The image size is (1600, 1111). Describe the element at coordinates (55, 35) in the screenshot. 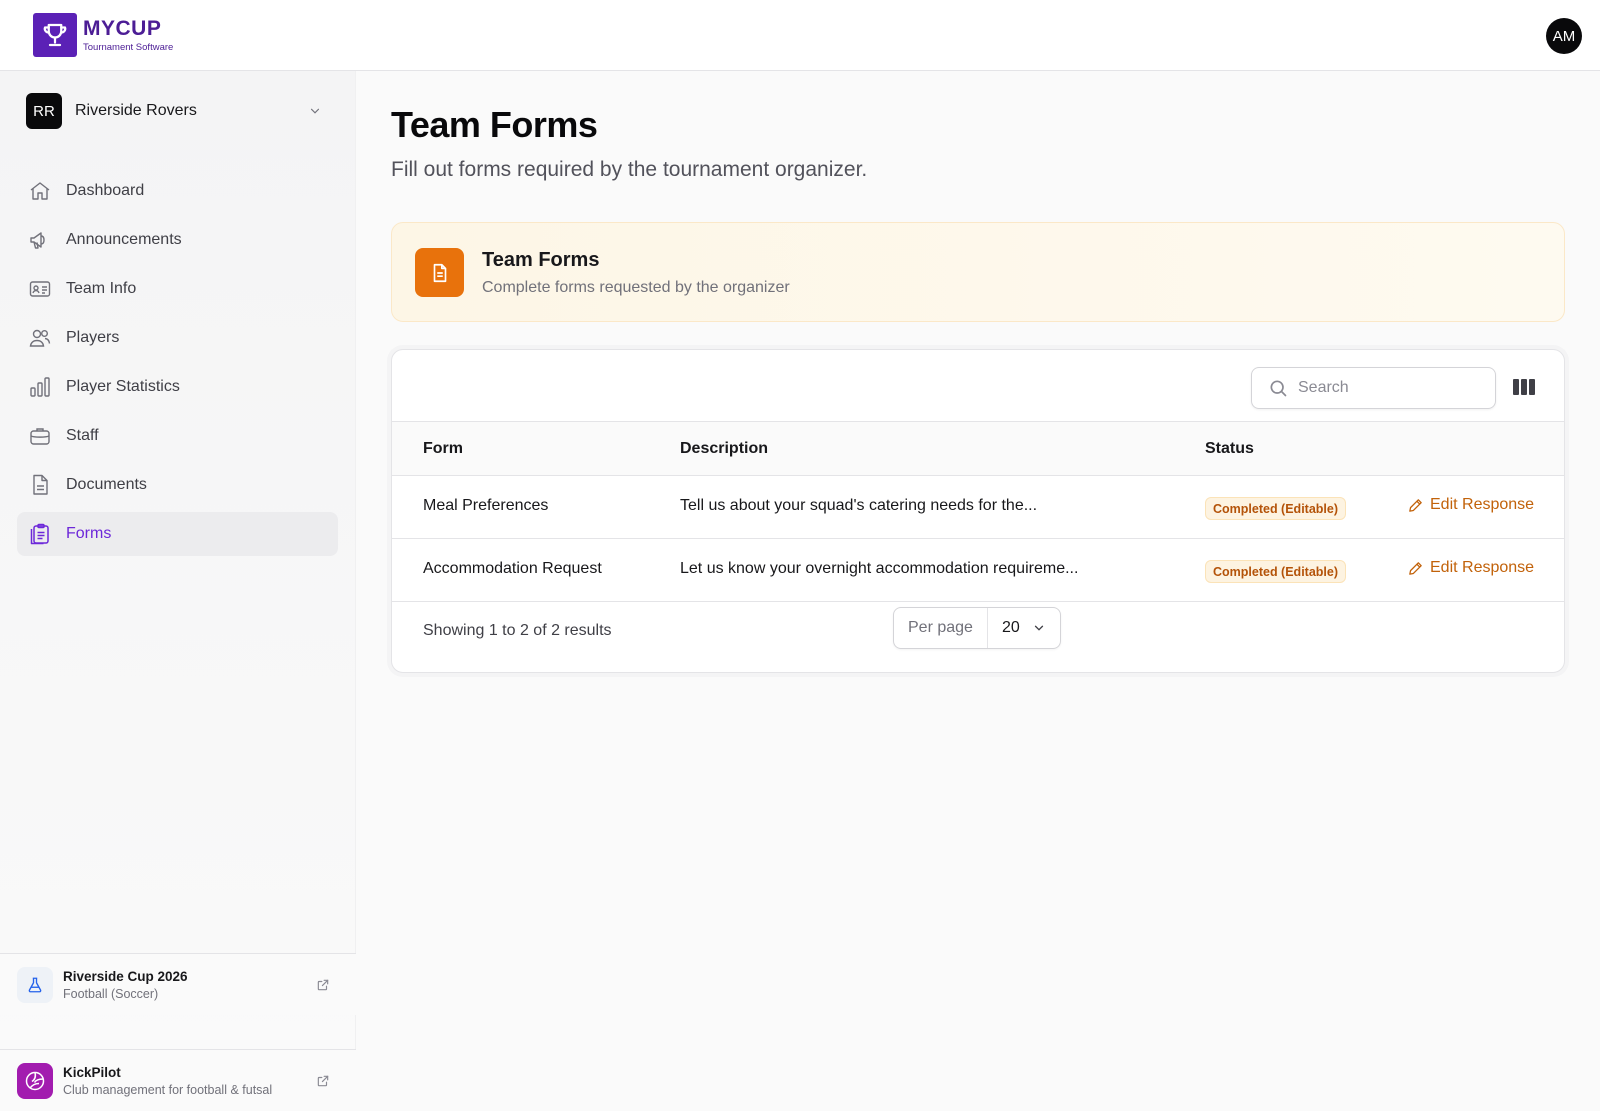

I see `trophy-icon` at that location.